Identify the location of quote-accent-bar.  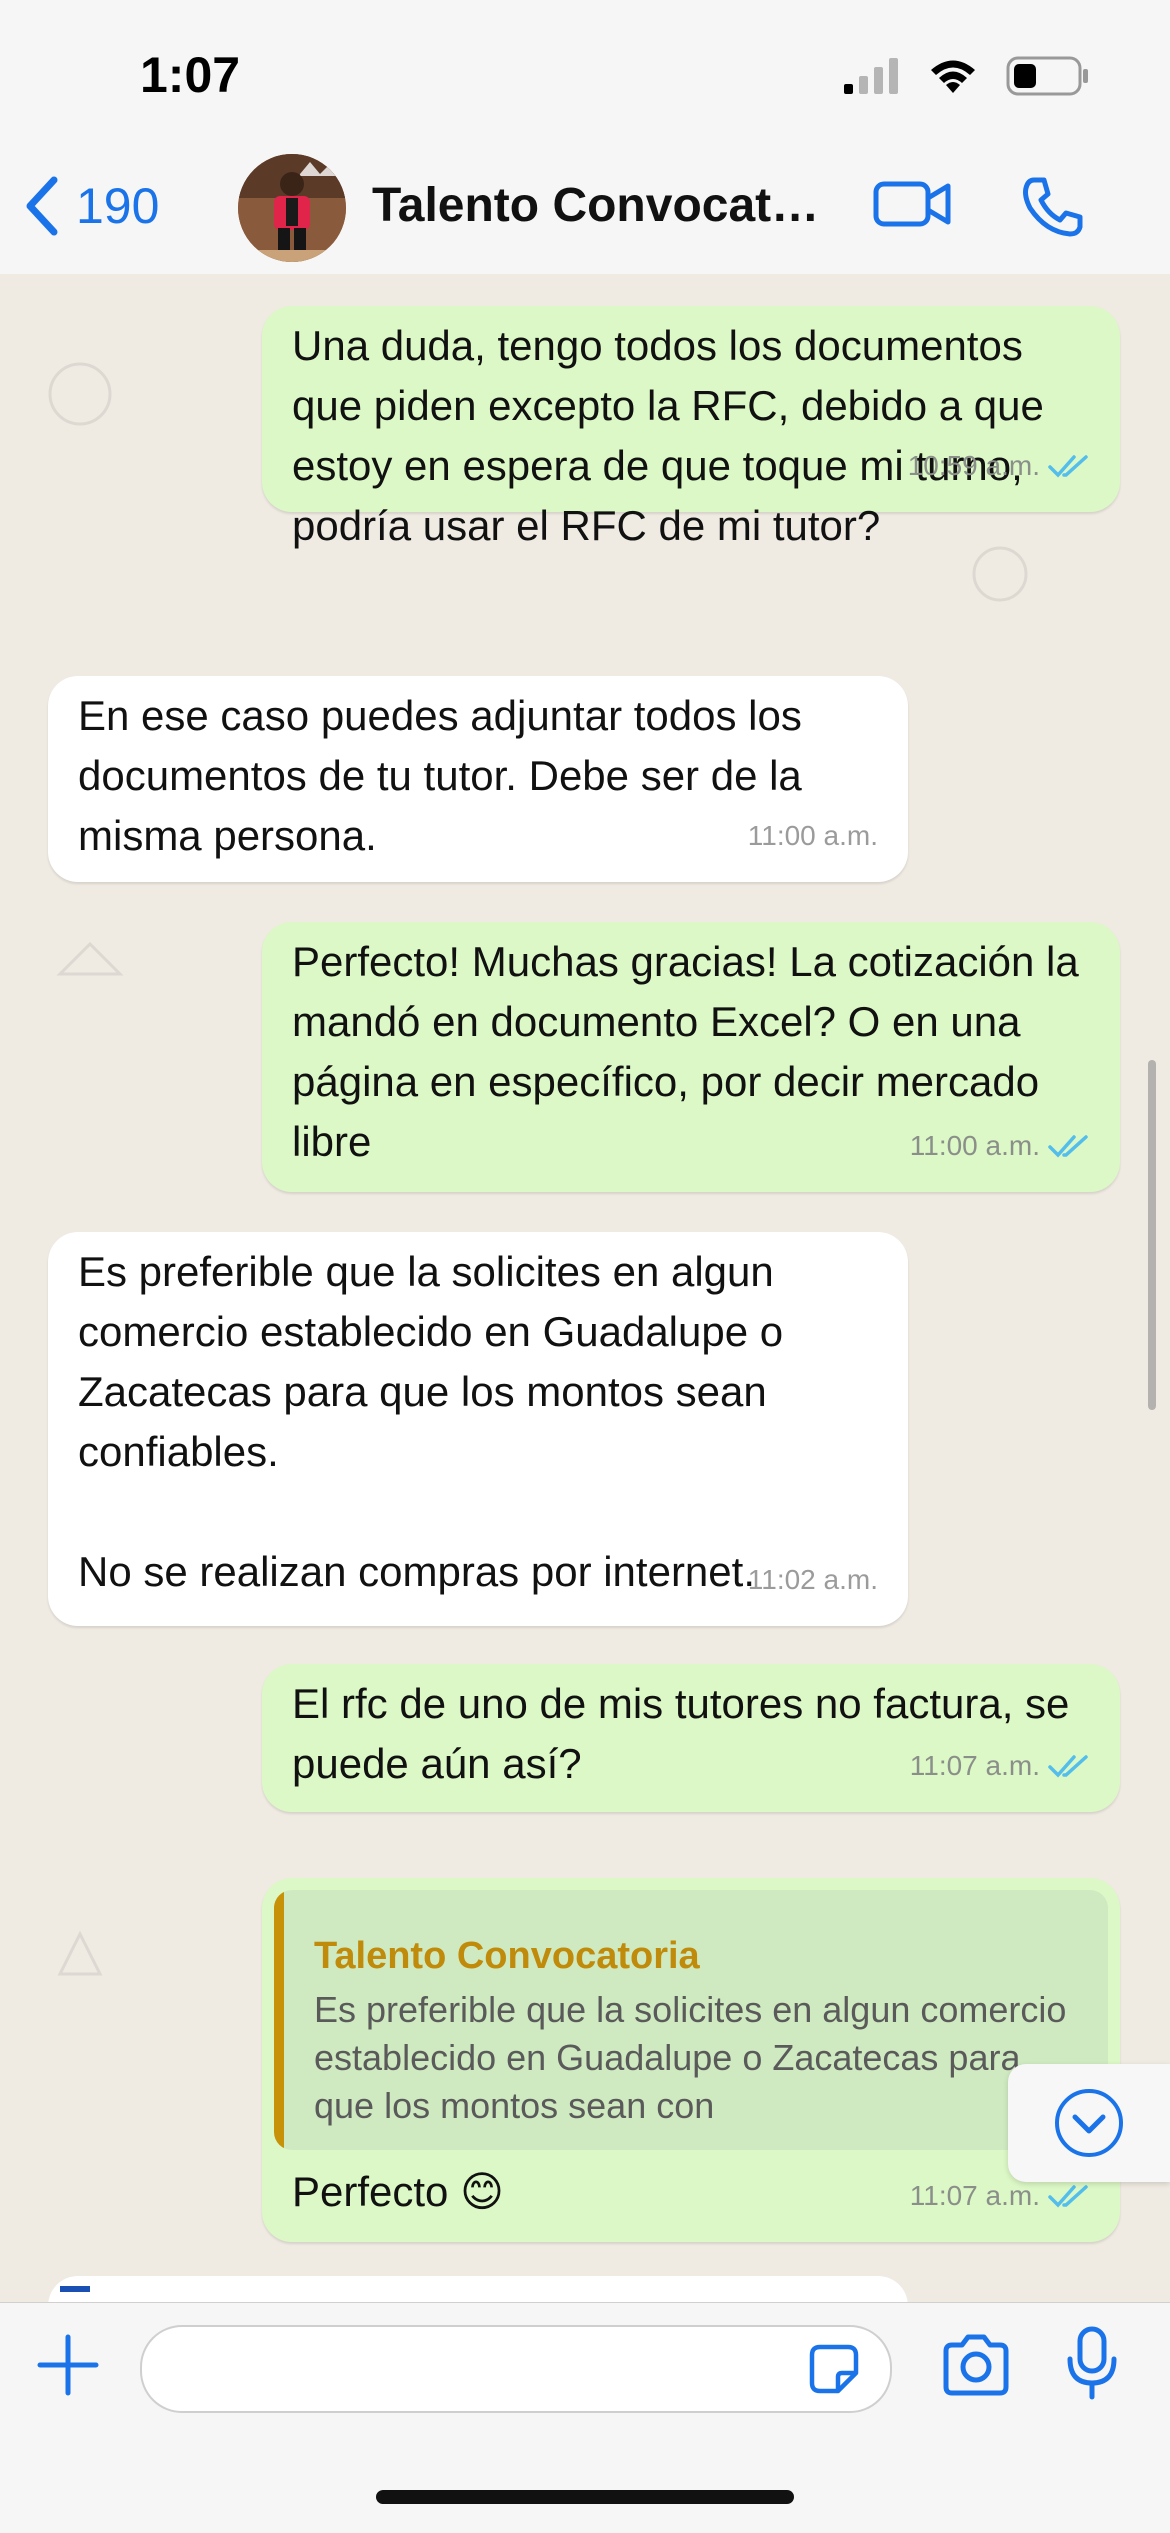
(279, 2020).